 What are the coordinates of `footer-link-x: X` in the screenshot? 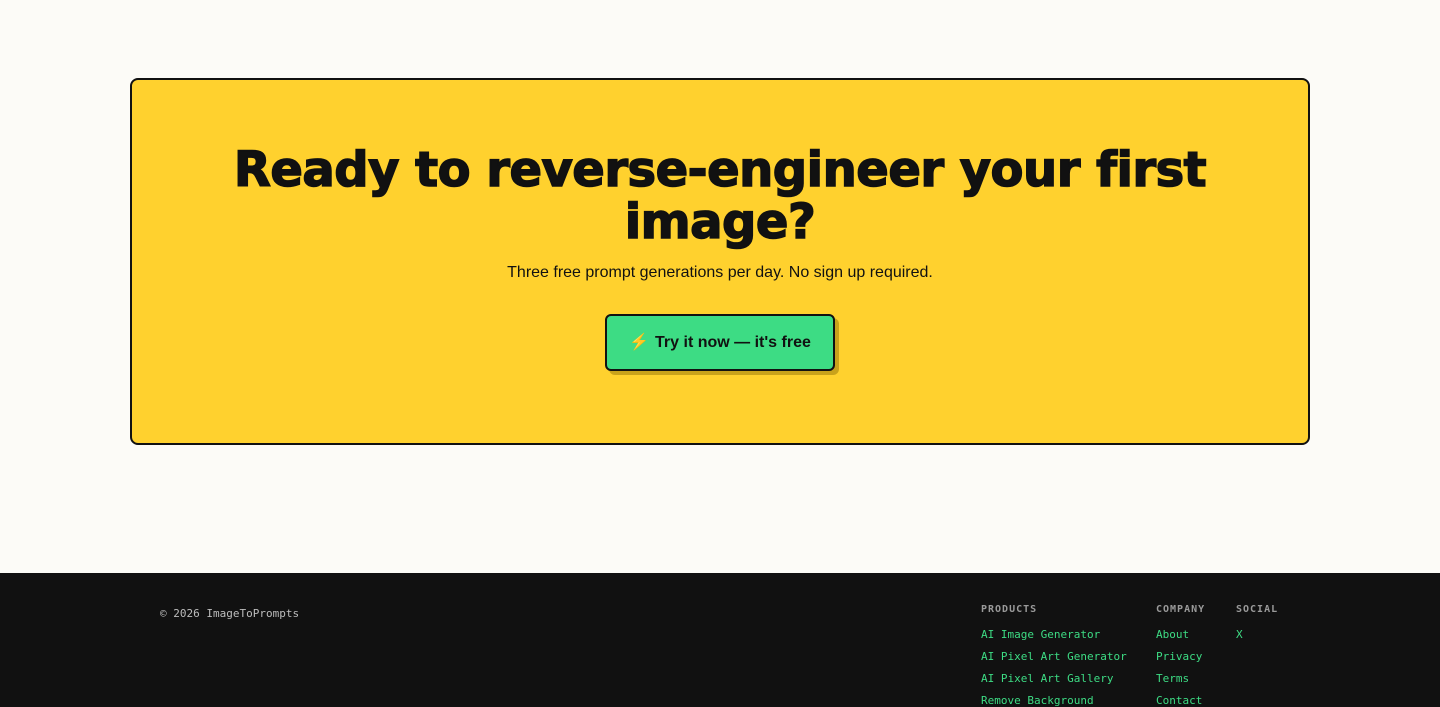 It's located at (1257, 635).